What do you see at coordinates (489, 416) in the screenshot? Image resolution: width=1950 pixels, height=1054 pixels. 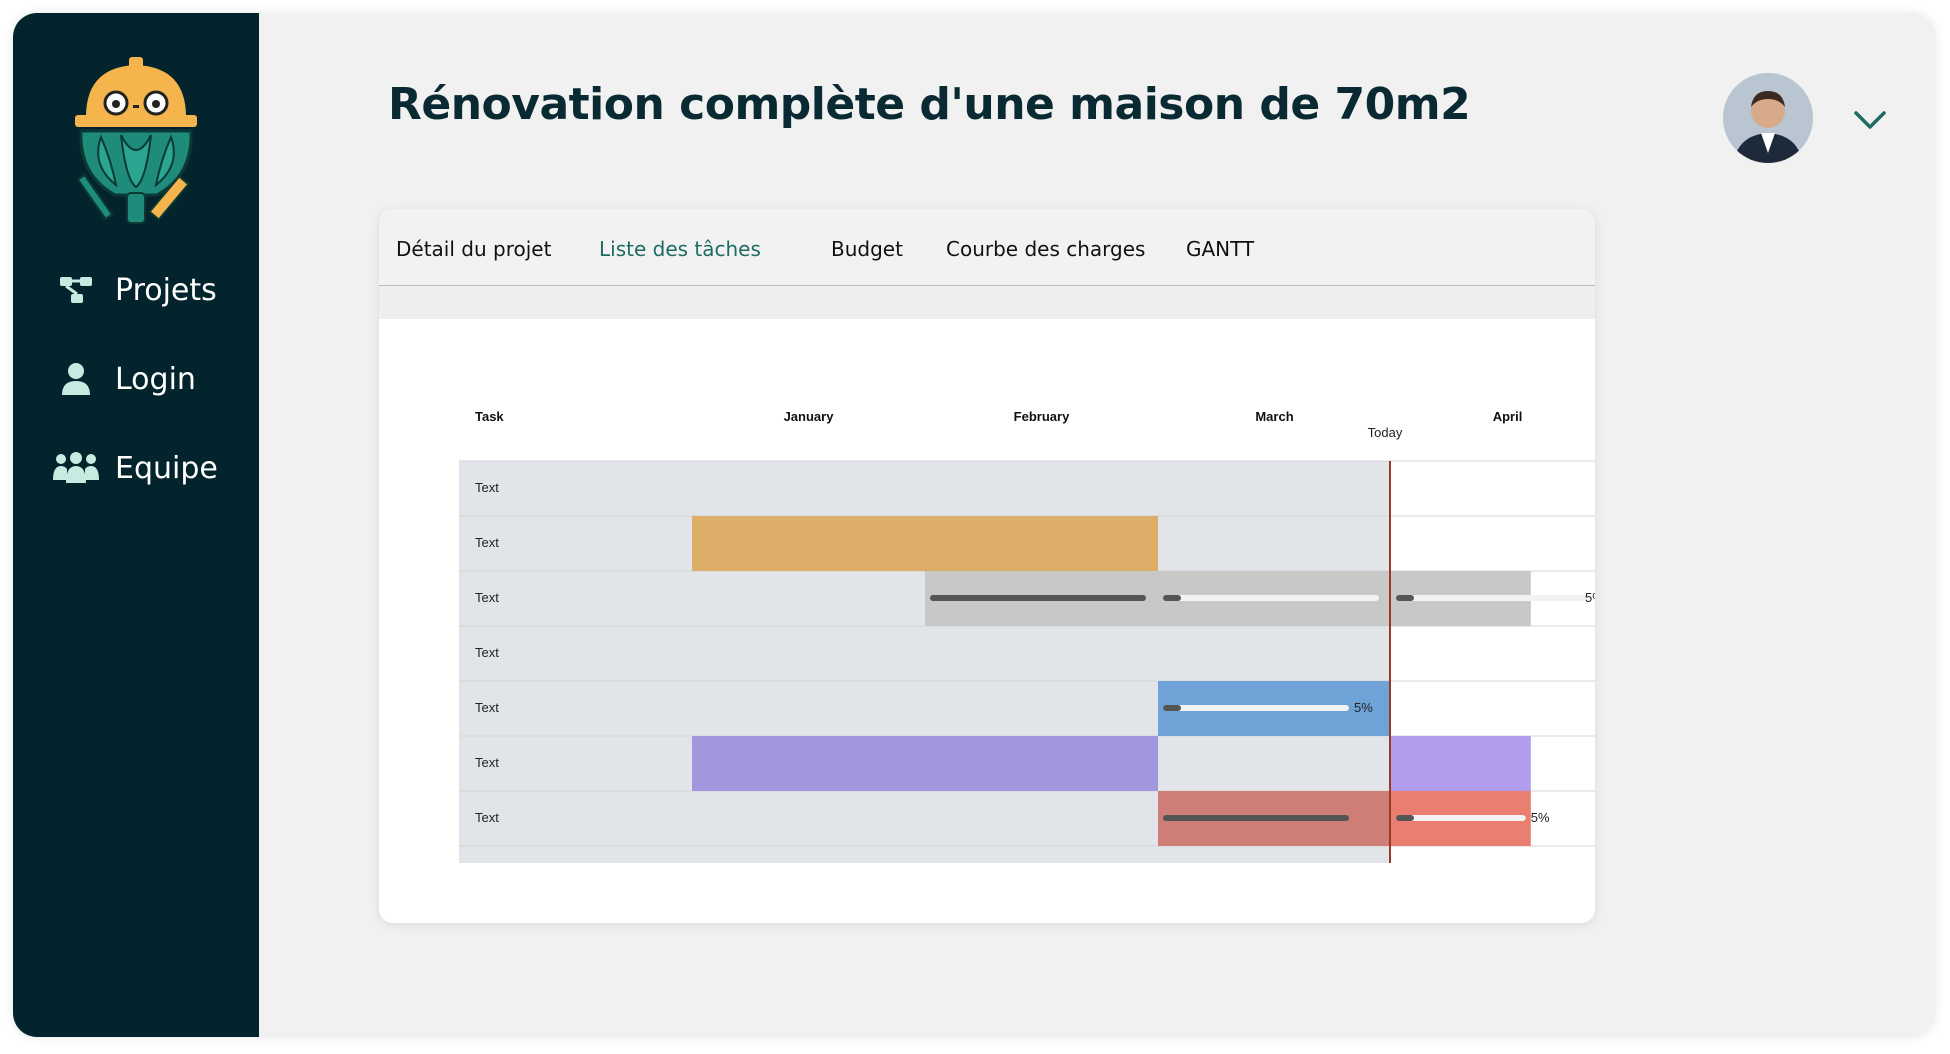 I see `gantt-task-header: Task` at bounding box center [489, 416].